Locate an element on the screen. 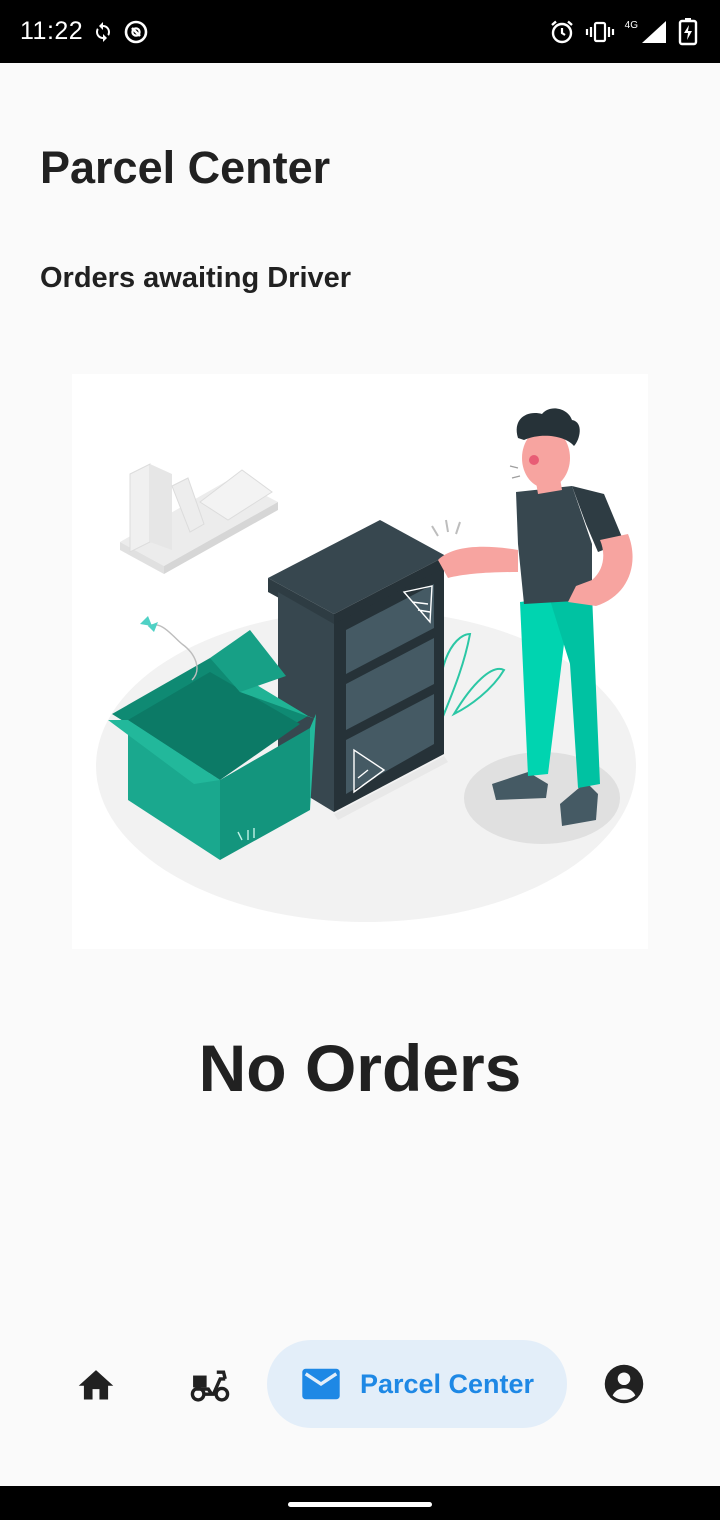 This screenshot has height=1520, width=720. status-right: 4G is located at coordinates (623, 31).